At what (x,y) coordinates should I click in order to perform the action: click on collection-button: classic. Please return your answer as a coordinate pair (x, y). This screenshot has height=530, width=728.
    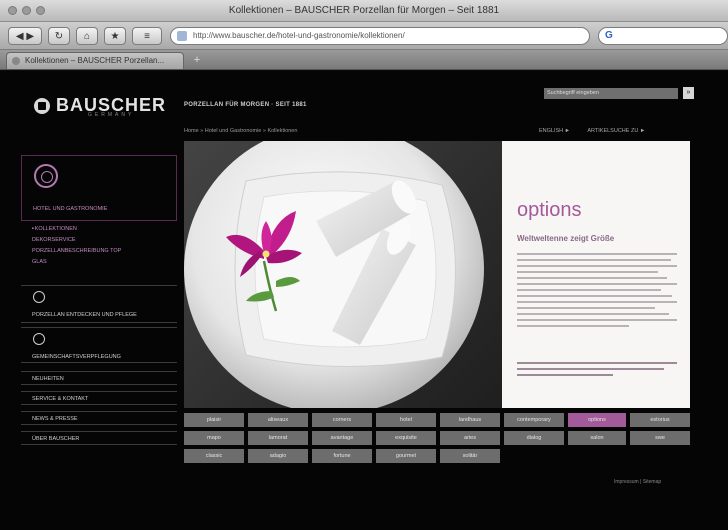
    Looking at the image, I should click on (214, 456).